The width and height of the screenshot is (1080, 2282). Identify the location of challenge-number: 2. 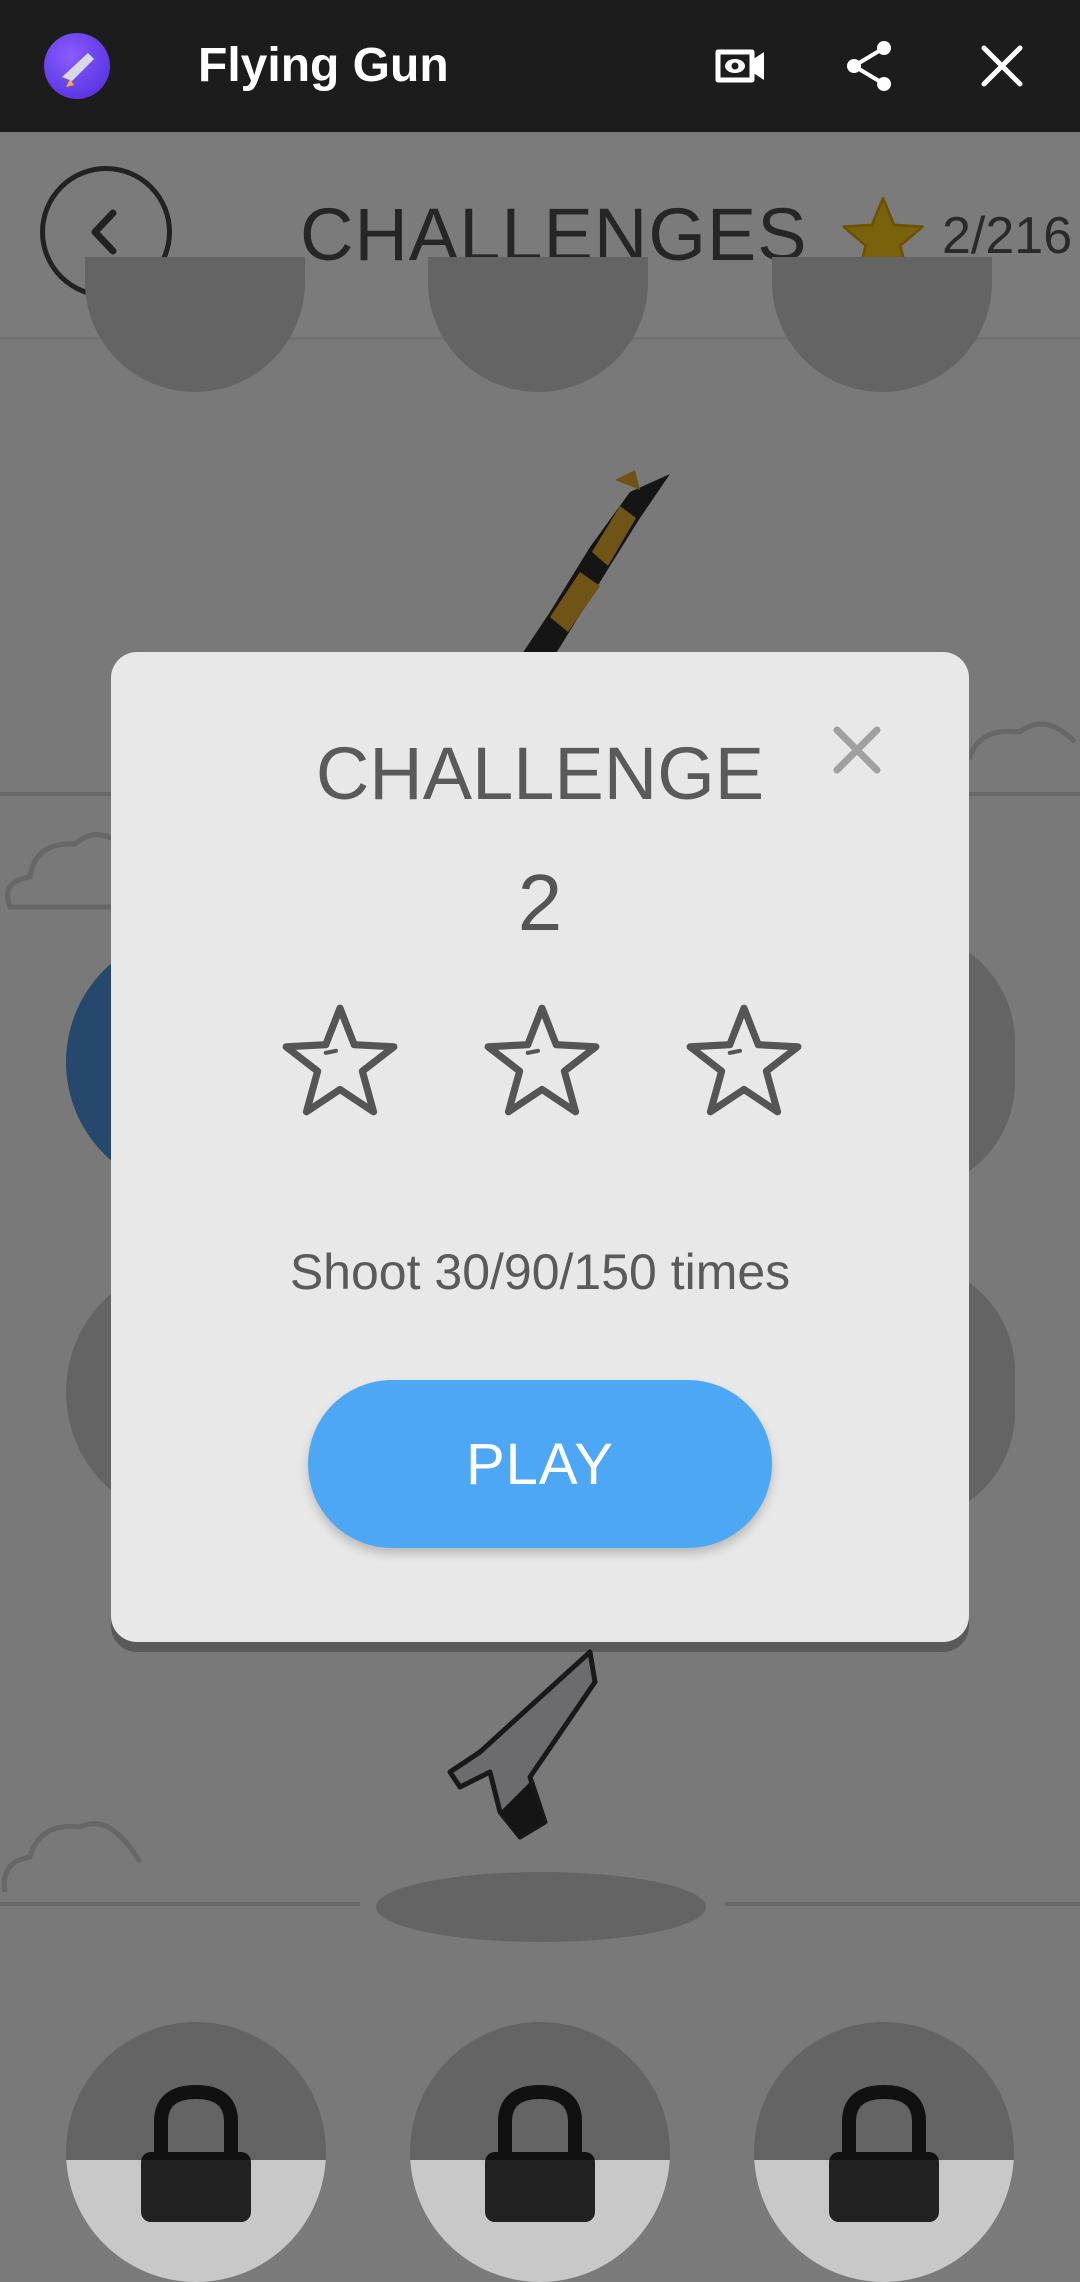
(540, 902).